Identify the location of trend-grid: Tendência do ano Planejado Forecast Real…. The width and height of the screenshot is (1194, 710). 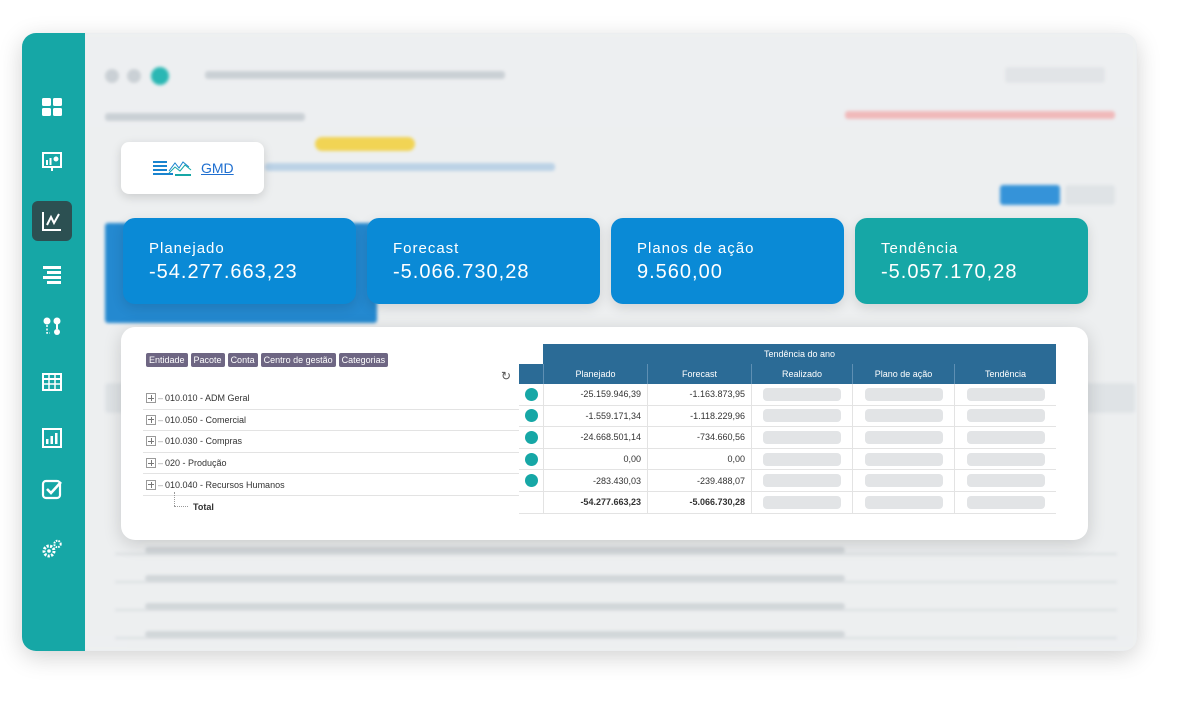
(787, 429).